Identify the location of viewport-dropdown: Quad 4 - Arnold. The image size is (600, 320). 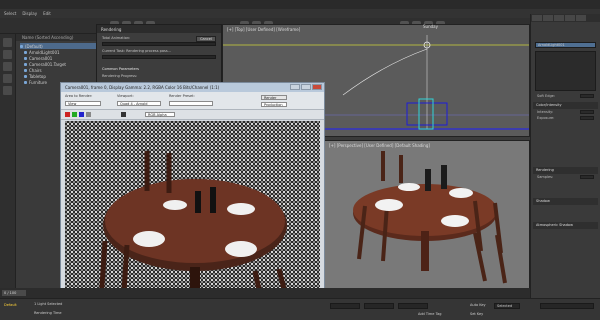
(139, 103).